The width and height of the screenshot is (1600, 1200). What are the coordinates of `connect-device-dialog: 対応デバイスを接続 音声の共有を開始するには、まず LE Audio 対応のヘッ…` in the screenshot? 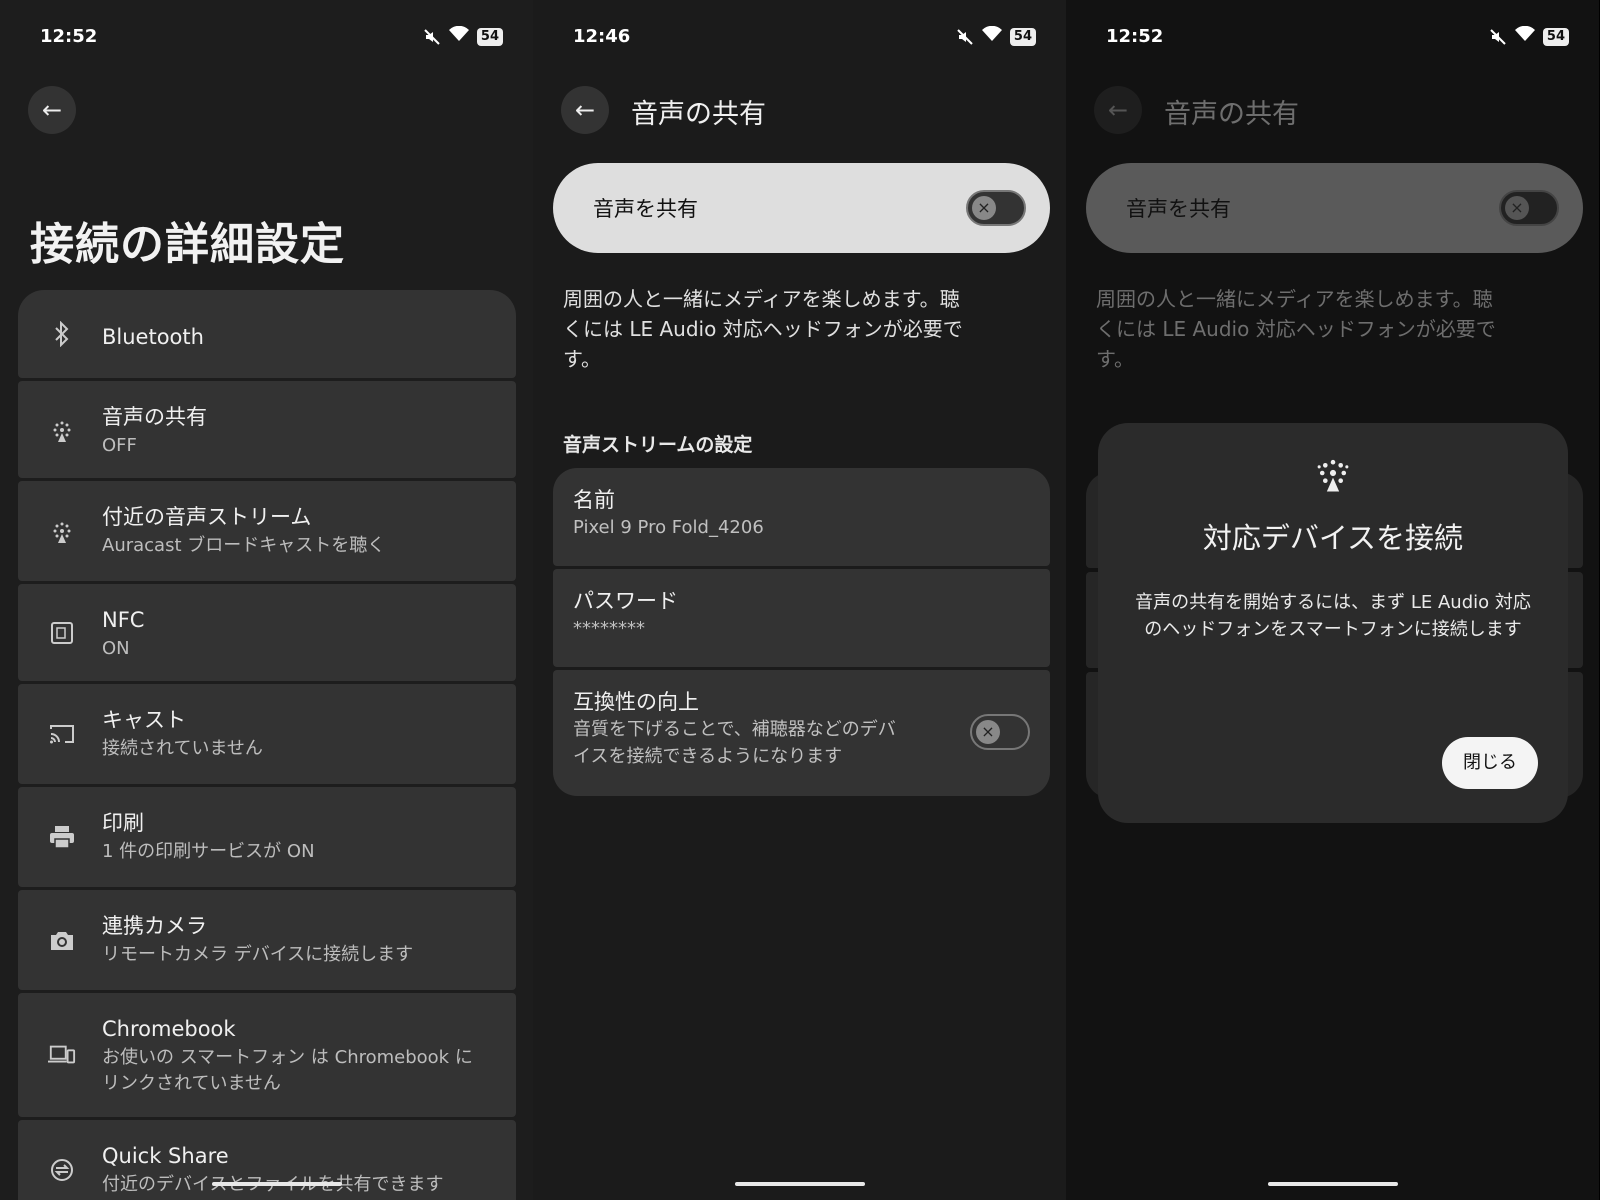 It's located at (1333, 623).